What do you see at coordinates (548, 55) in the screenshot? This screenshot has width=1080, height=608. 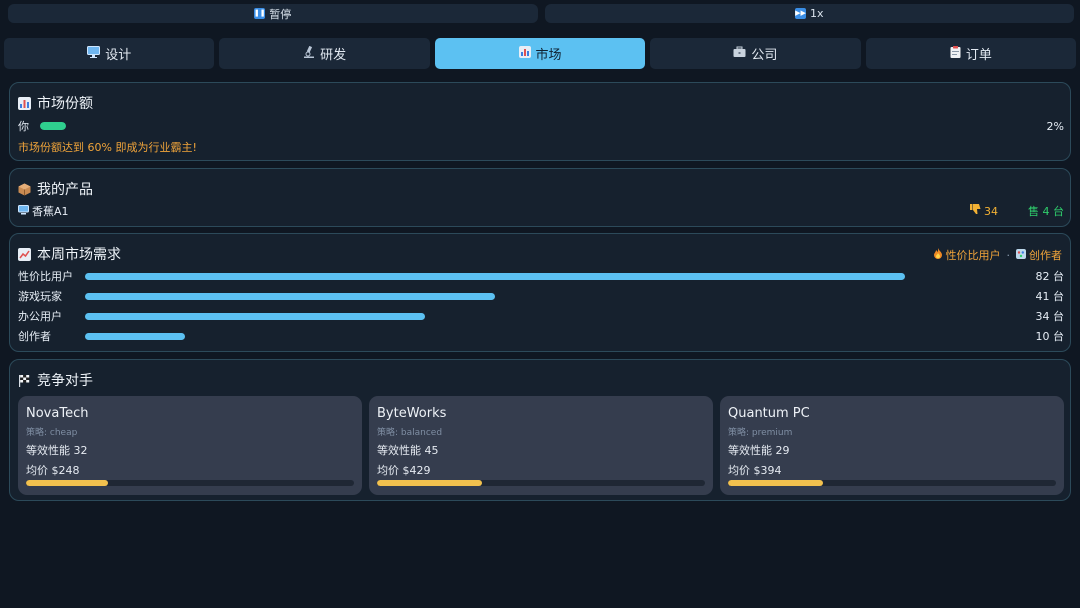 I see `tab-market-label: 市场` at bounding box center [548, 55].